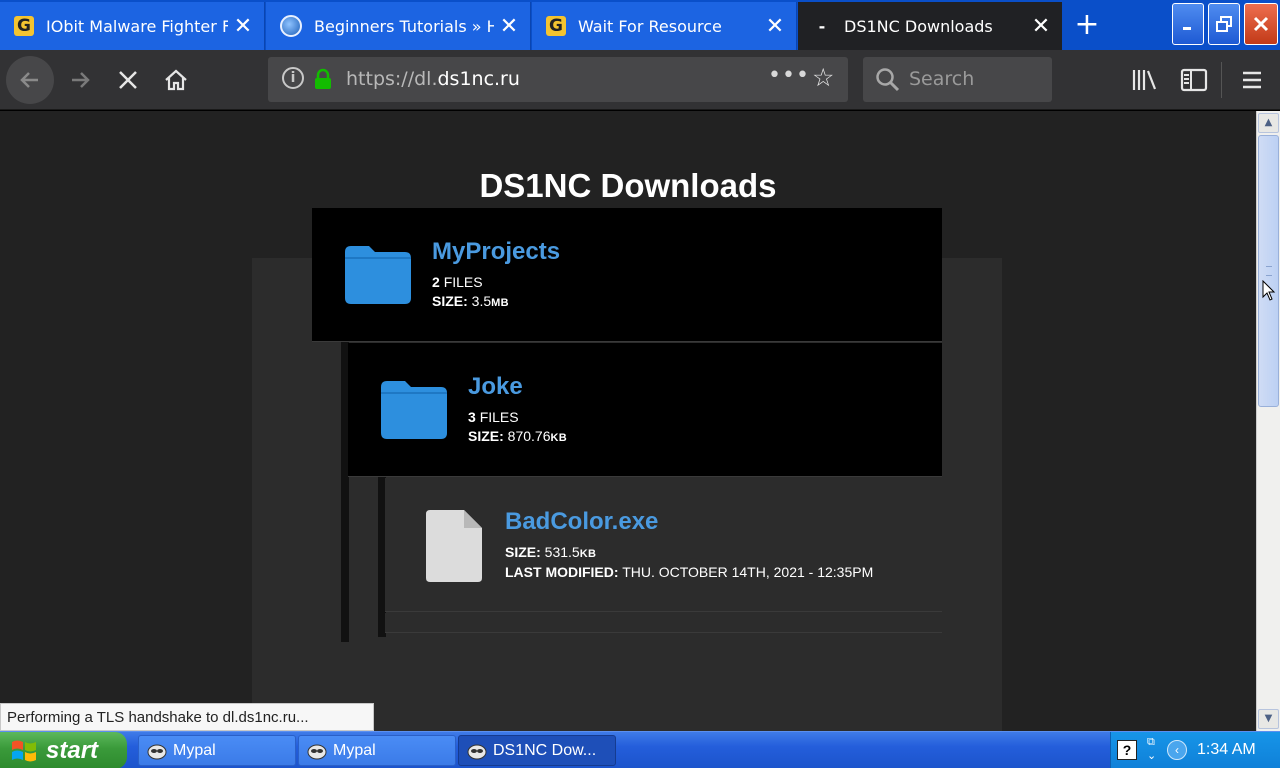 The width and height of the screenshot is (1280, 768). I want to click on modified-value: THU. OCTOBER 14TH, 2021 - 12:35PM, so click(748, 572).